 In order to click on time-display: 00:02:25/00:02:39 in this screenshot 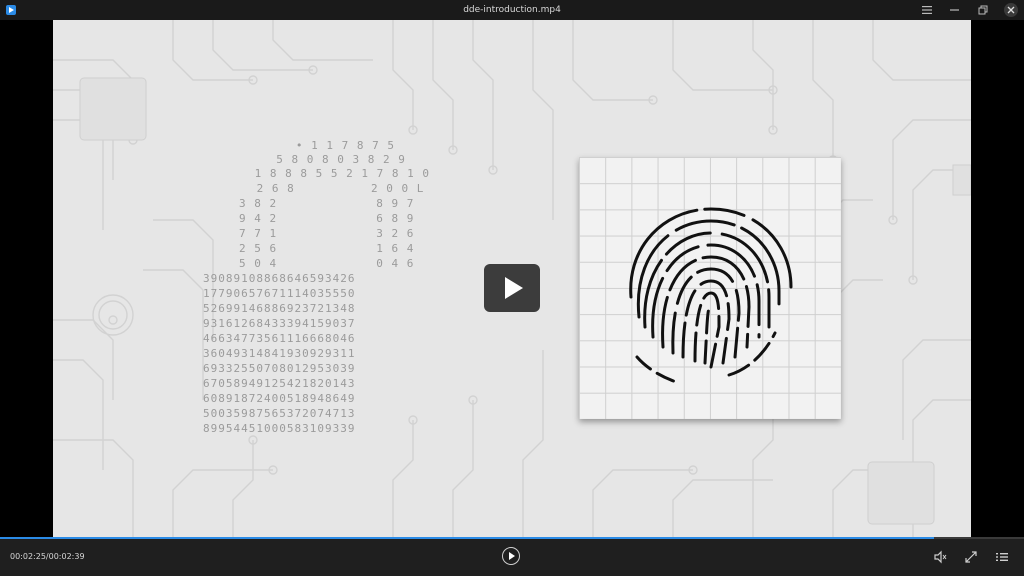, I will do `click(47, 556)`.